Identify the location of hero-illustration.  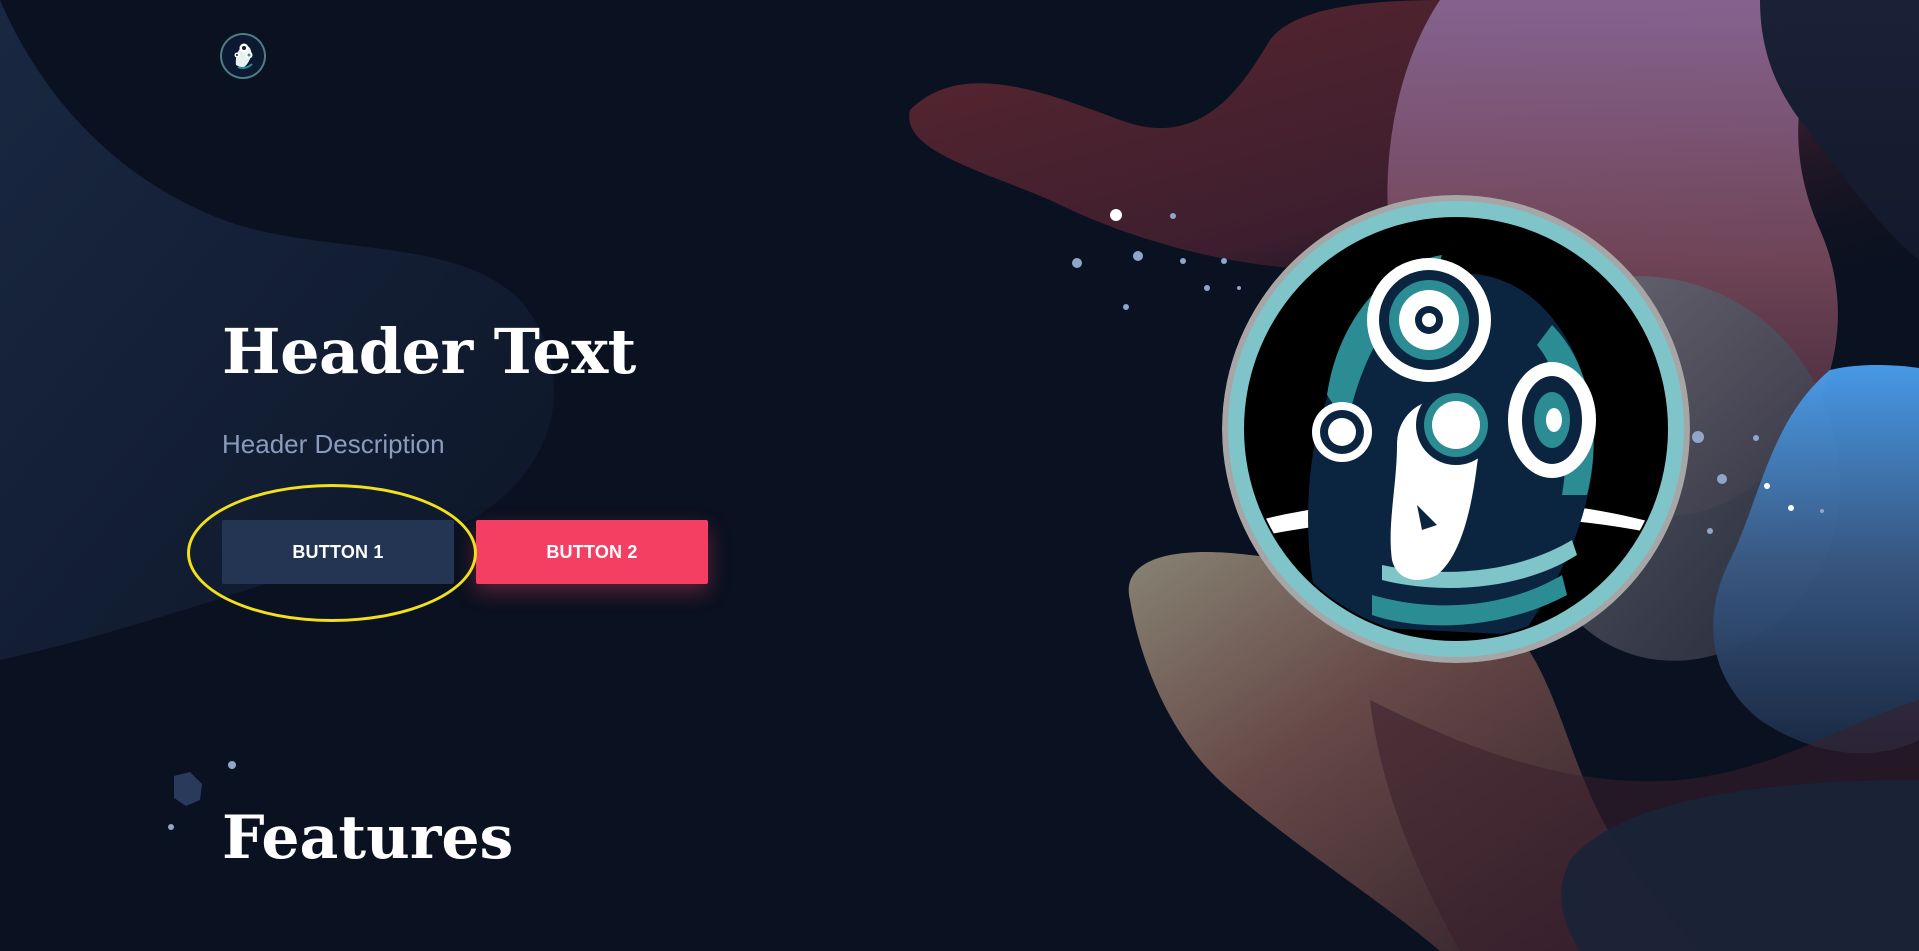
(1456, 429).